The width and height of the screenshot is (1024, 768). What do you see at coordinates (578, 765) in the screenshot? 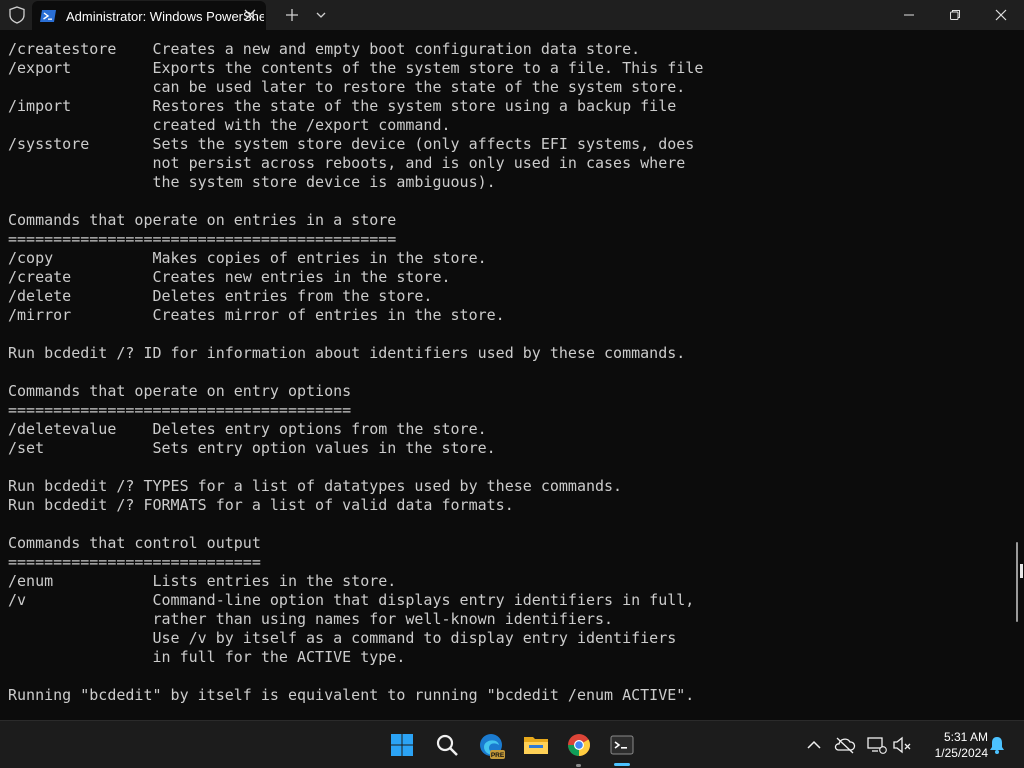
I see `chrome-running-indicator` at bounding box center [578, 765].